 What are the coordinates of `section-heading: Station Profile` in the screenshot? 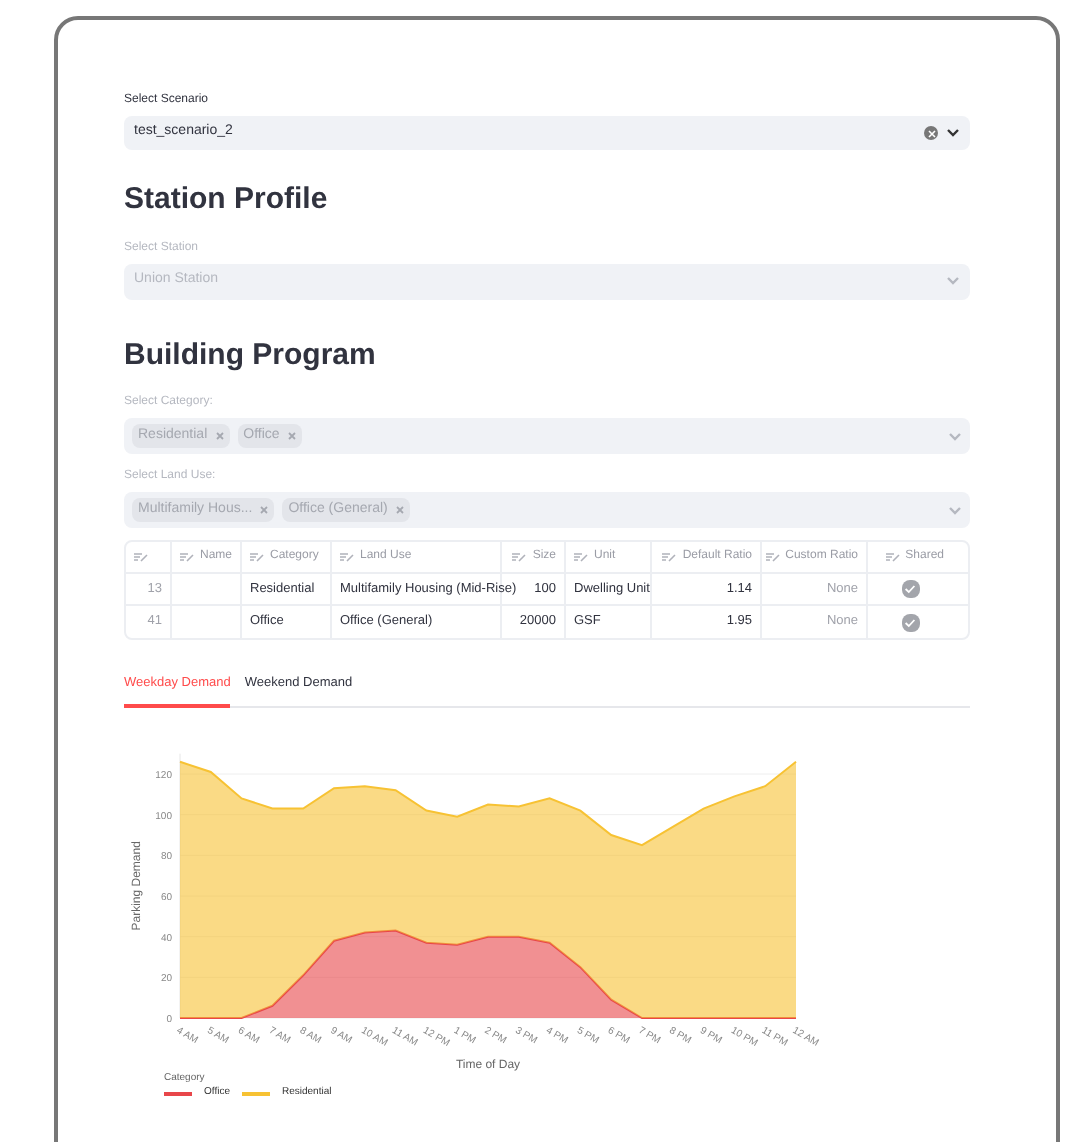 It's located at (227, 200).